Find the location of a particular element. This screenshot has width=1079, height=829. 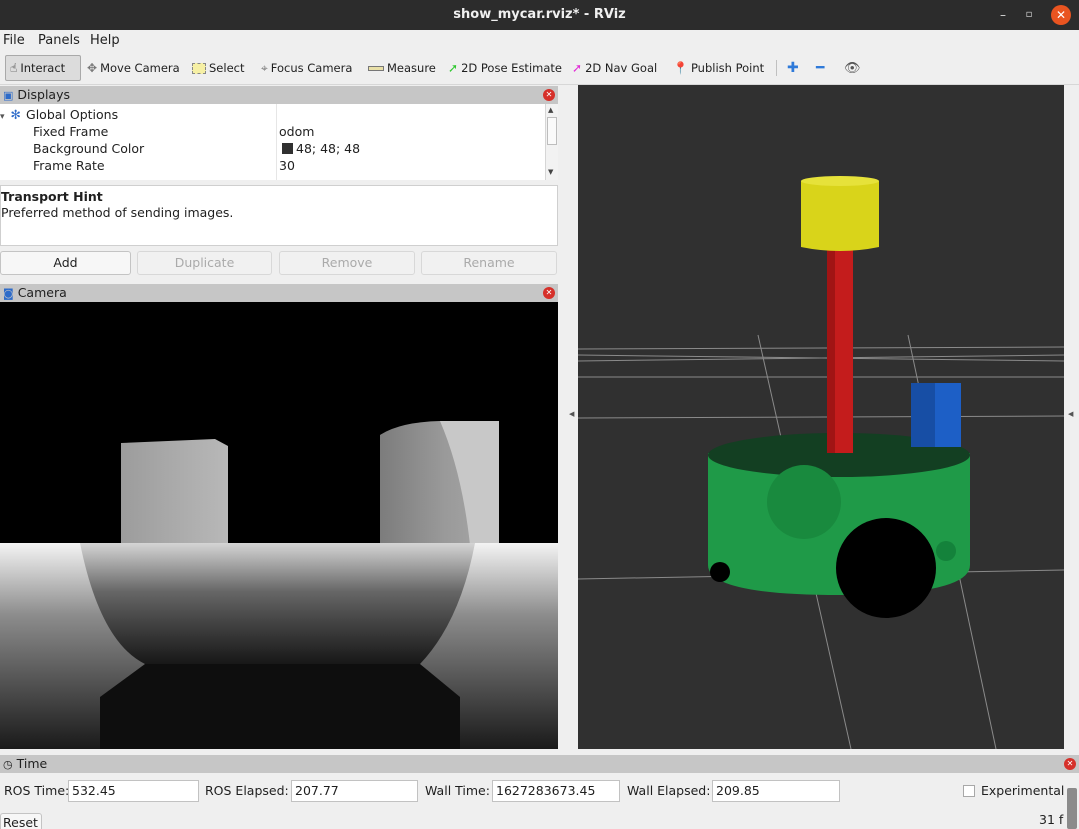

ros-elapsed-label: ROS Elapsed: is located at coordinates (247, 790).